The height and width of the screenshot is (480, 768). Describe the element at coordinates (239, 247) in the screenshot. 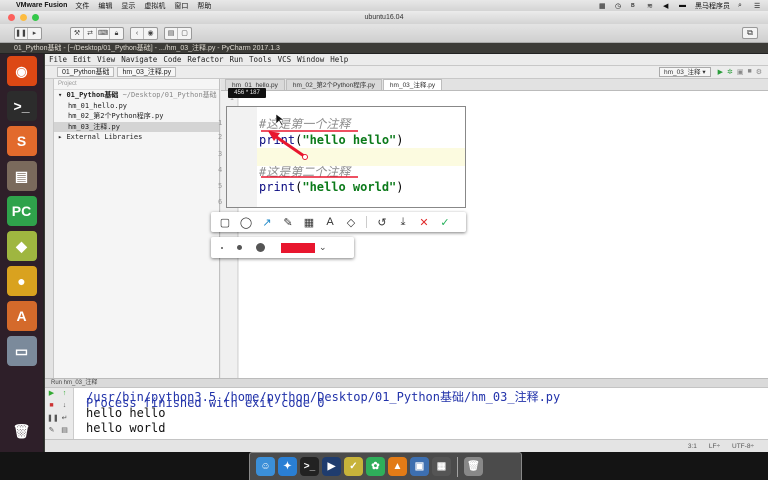

I see `size-medium-option` at that location.